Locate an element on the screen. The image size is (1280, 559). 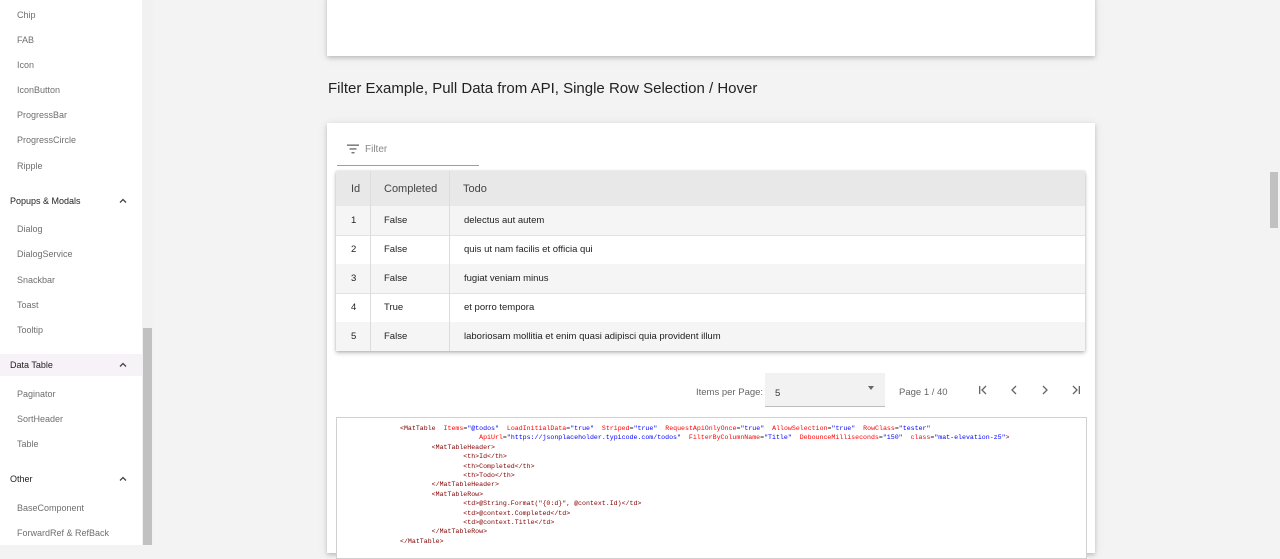
cell-id: 4 is located at coordinates (354, 307).